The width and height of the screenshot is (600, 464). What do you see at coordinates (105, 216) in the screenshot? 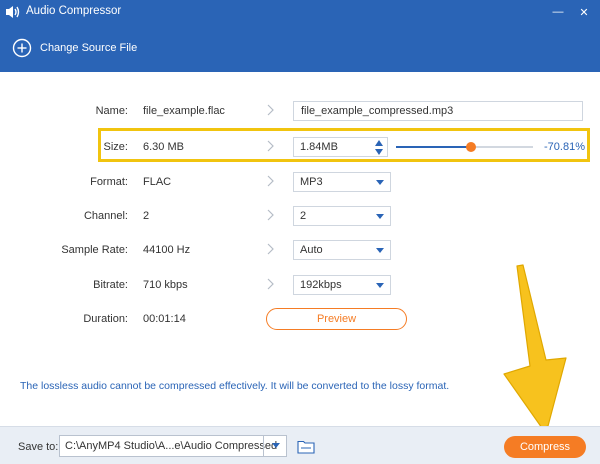
I see `channel-label: Channel:` at bounding box center [105, 216].